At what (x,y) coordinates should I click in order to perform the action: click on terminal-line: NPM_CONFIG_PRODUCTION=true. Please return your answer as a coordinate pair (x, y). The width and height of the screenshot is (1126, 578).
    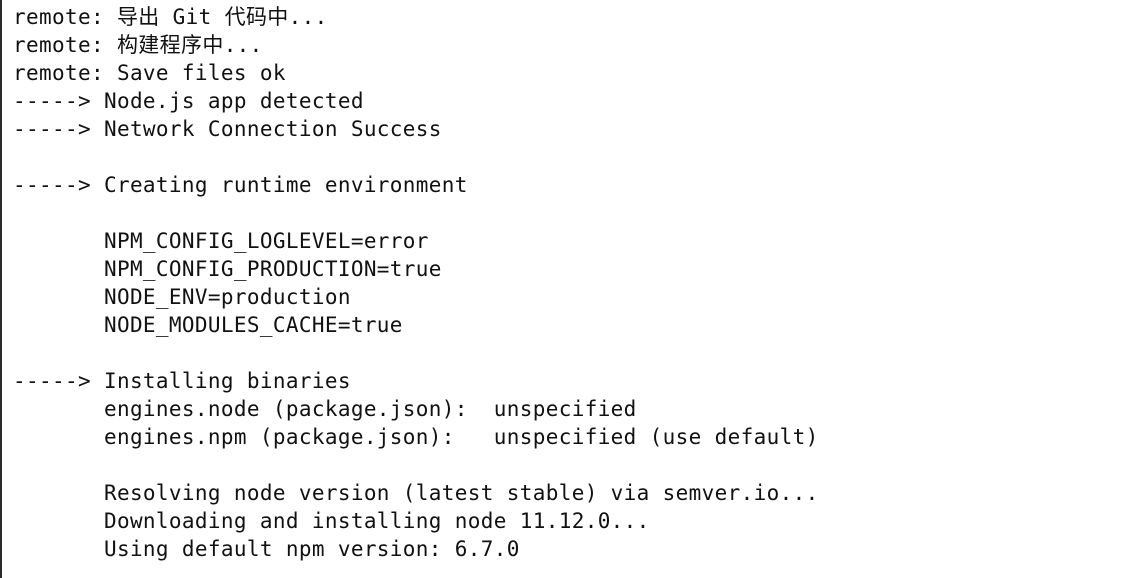
    Looking at the image, I should click on (227, 269).